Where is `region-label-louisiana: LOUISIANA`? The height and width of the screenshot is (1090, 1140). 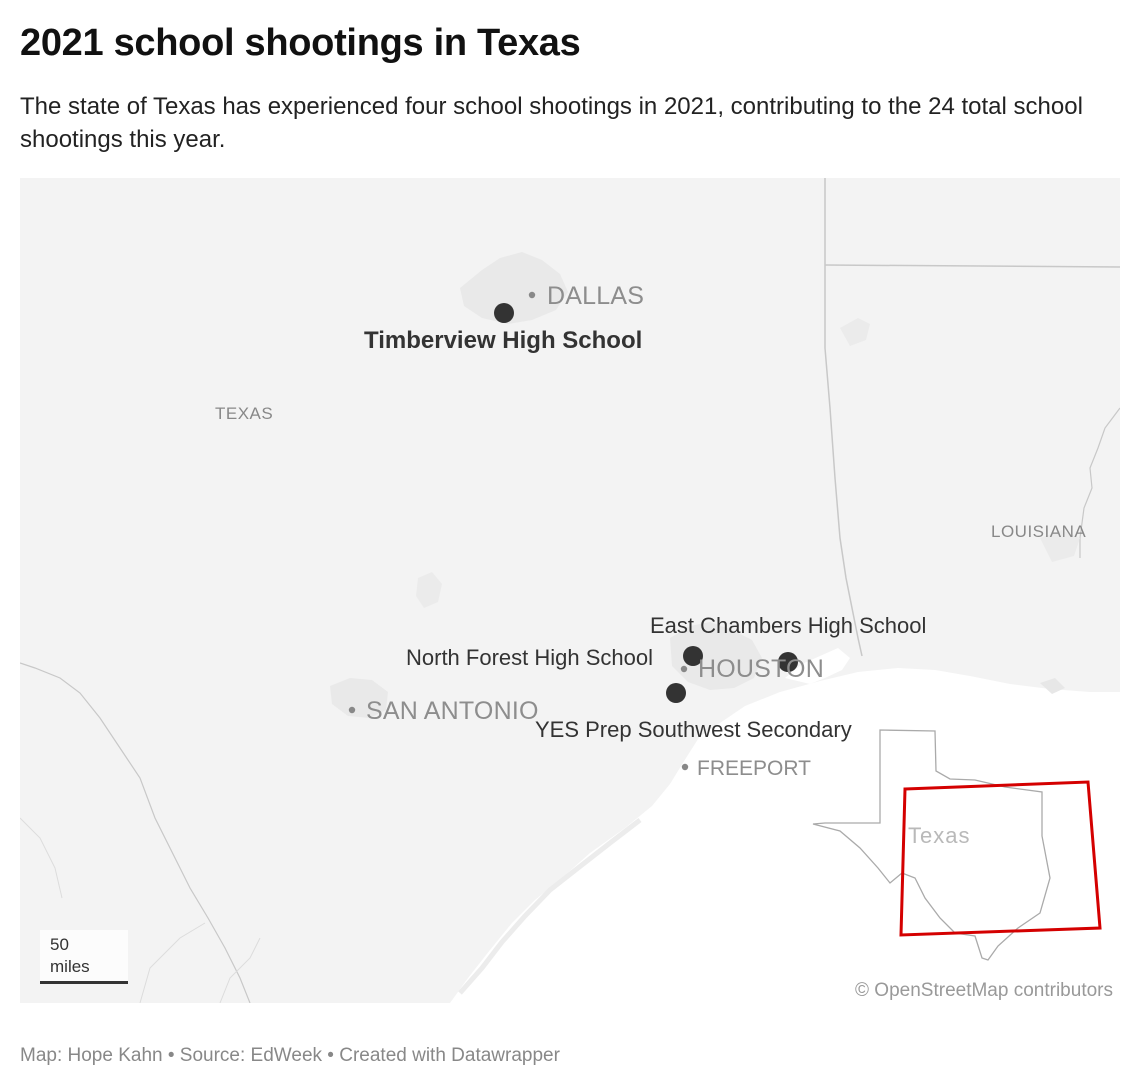
region-label-louisiana: LOUISIANA is located at coordinates (1039, 531).